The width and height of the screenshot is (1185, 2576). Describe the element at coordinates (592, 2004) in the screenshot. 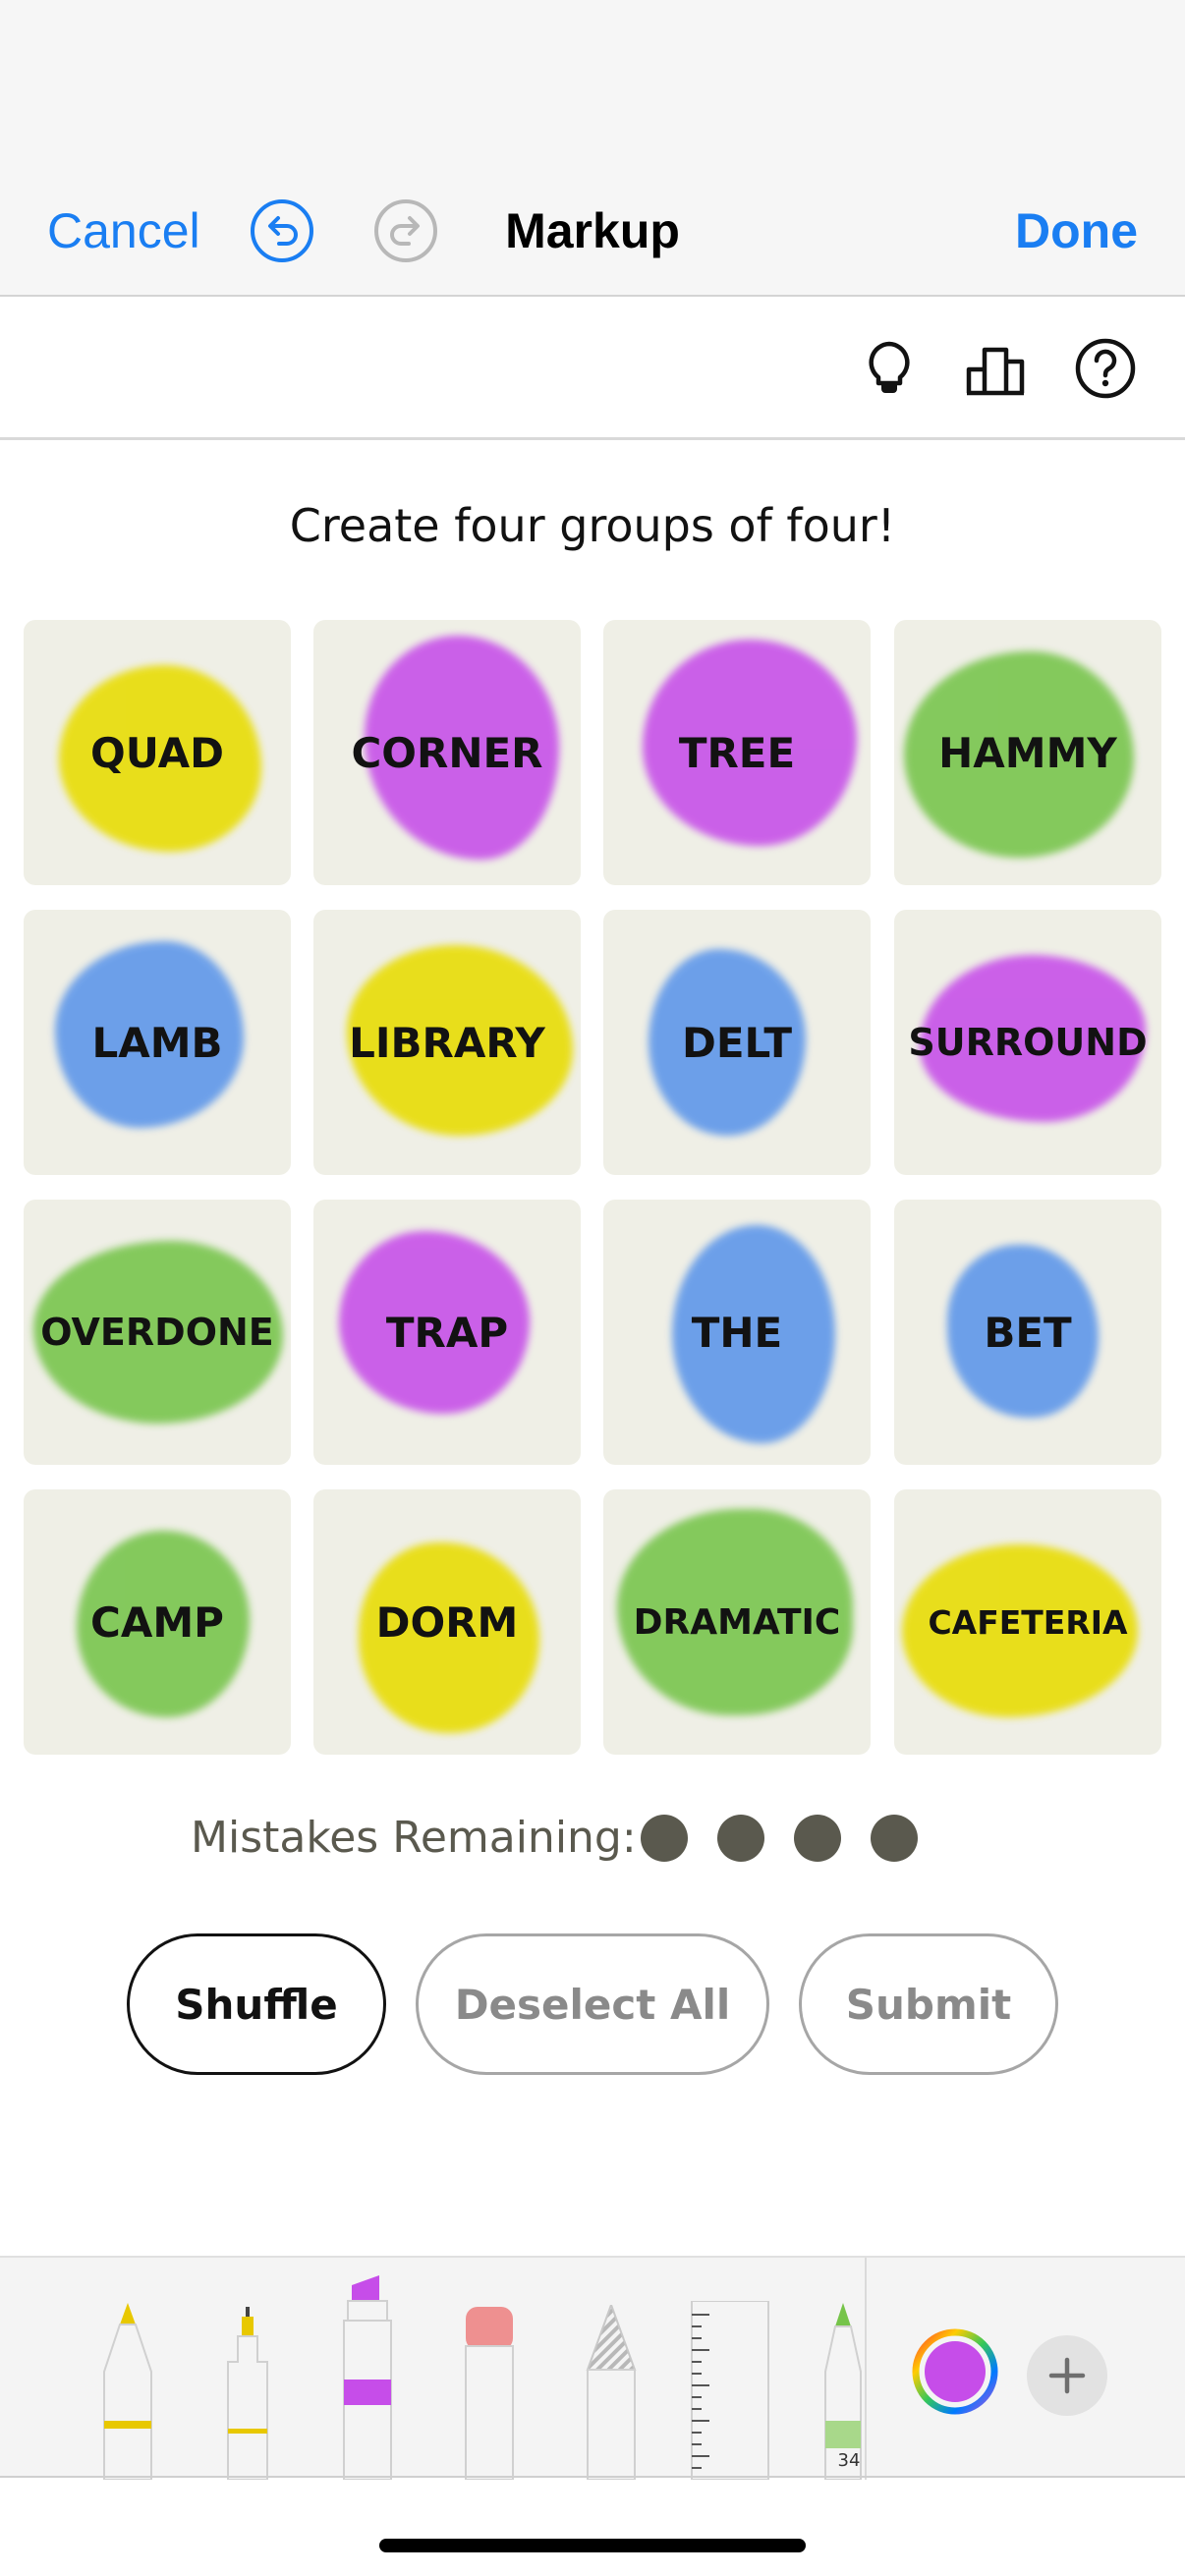

I see `deselect-all-button: Deselect All` at that location.